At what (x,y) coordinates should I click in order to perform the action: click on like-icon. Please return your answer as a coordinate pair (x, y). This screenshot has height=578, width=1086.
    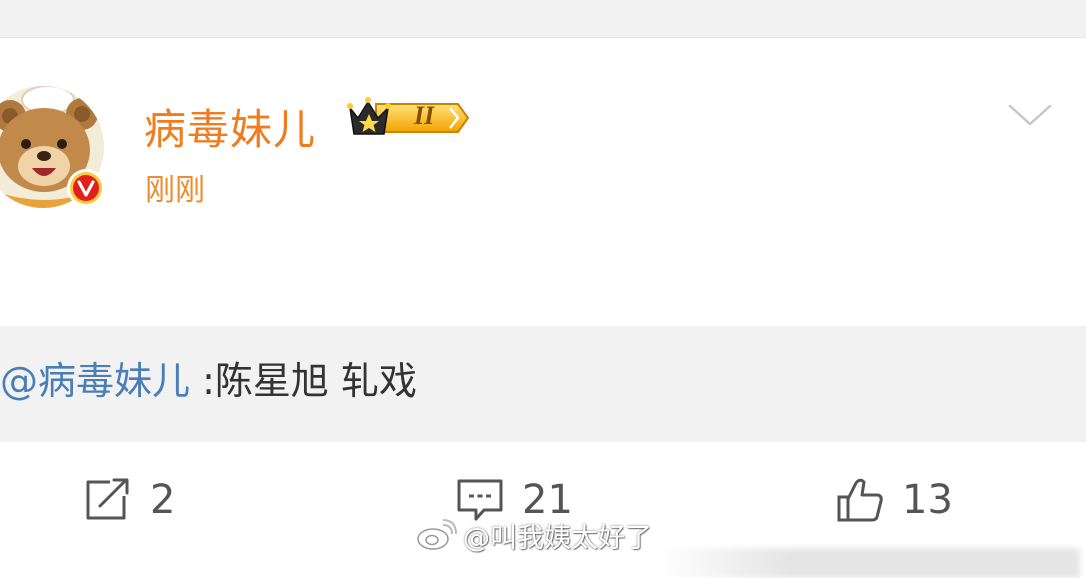
    Looking at the image, I should click on (860, 500).